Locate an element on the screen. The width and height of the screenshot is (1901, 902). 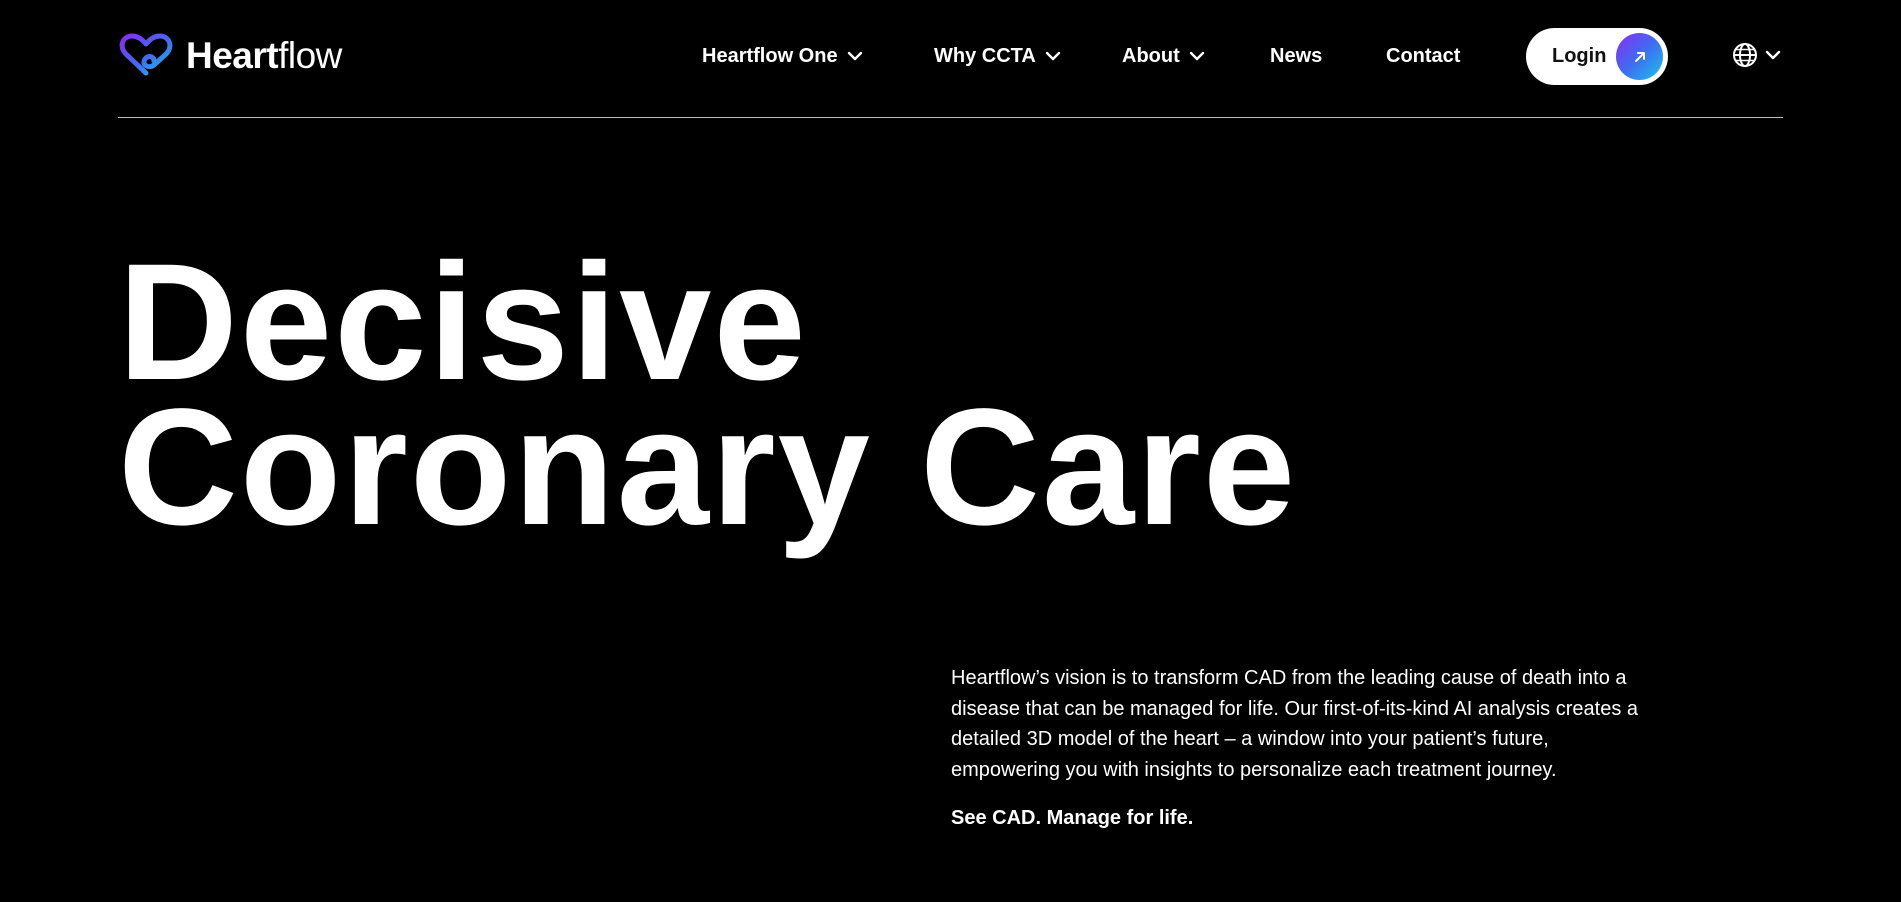
hero-title-line-2: Coronary Care is located at coordinates (708, 467).